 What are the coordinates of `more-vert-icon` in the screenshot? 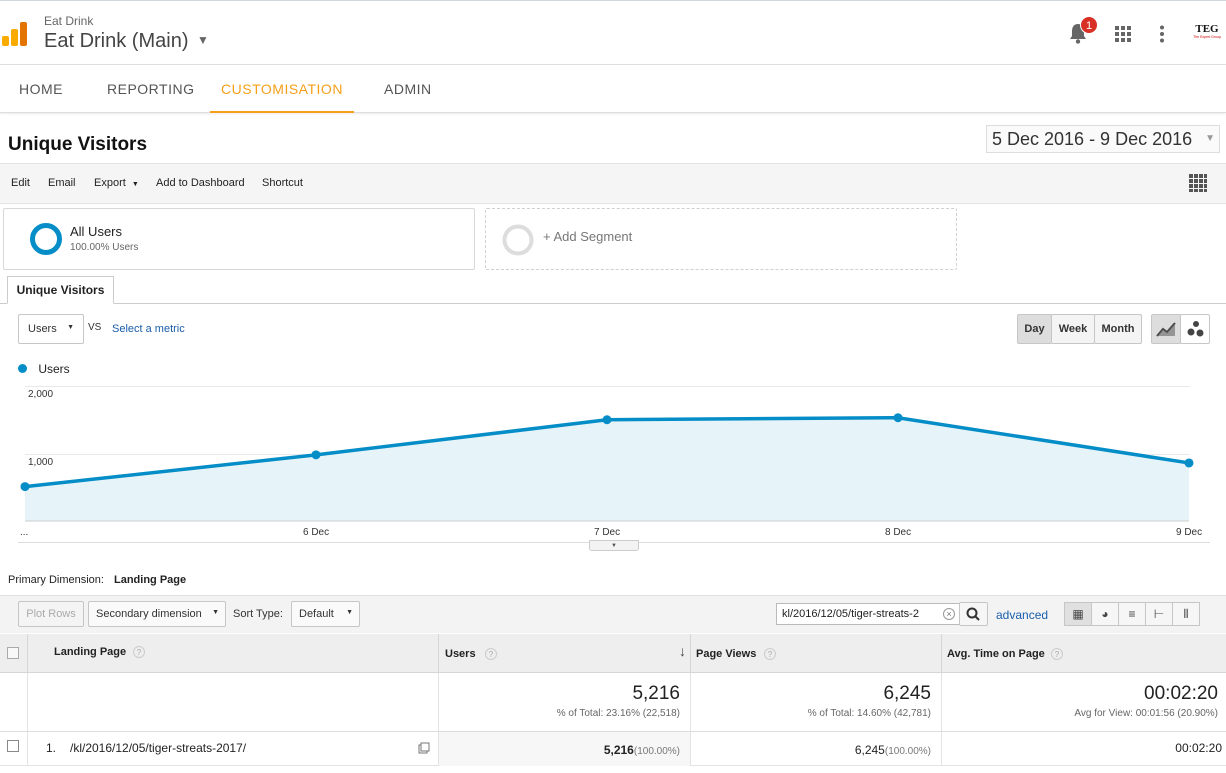 It's located at (1162, 34).